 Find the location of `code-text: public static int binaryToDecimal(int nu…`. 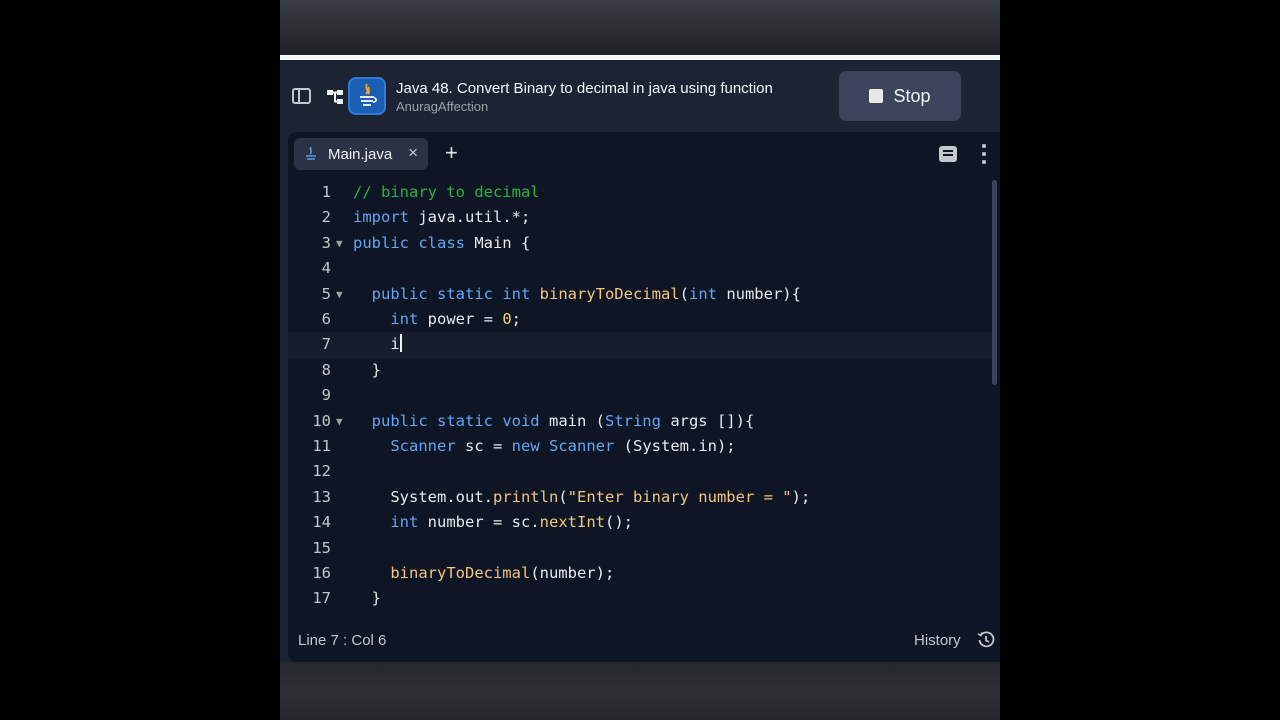

code-text: public static int binaryToDecimal(int nu… is located at coordinates (586, 293).